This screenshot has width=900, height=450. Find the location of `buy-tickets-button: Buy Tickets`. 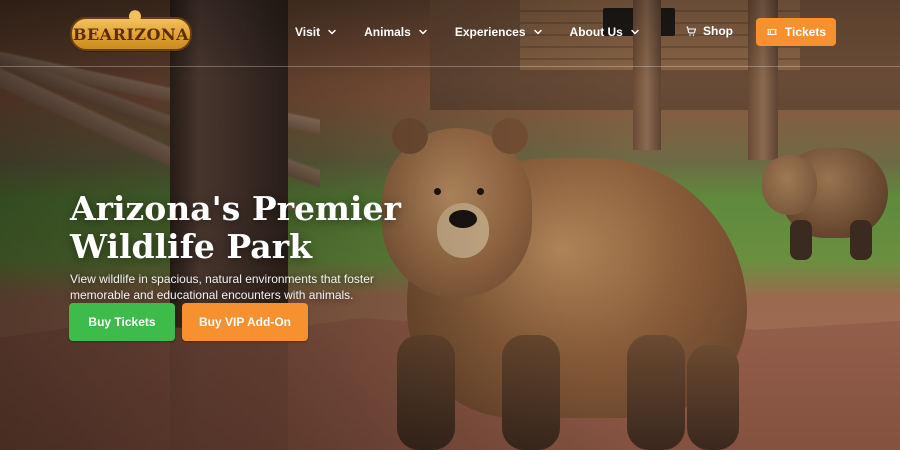

buy-tickets-button: Buy Tickets is located at coordinates (122, 322).